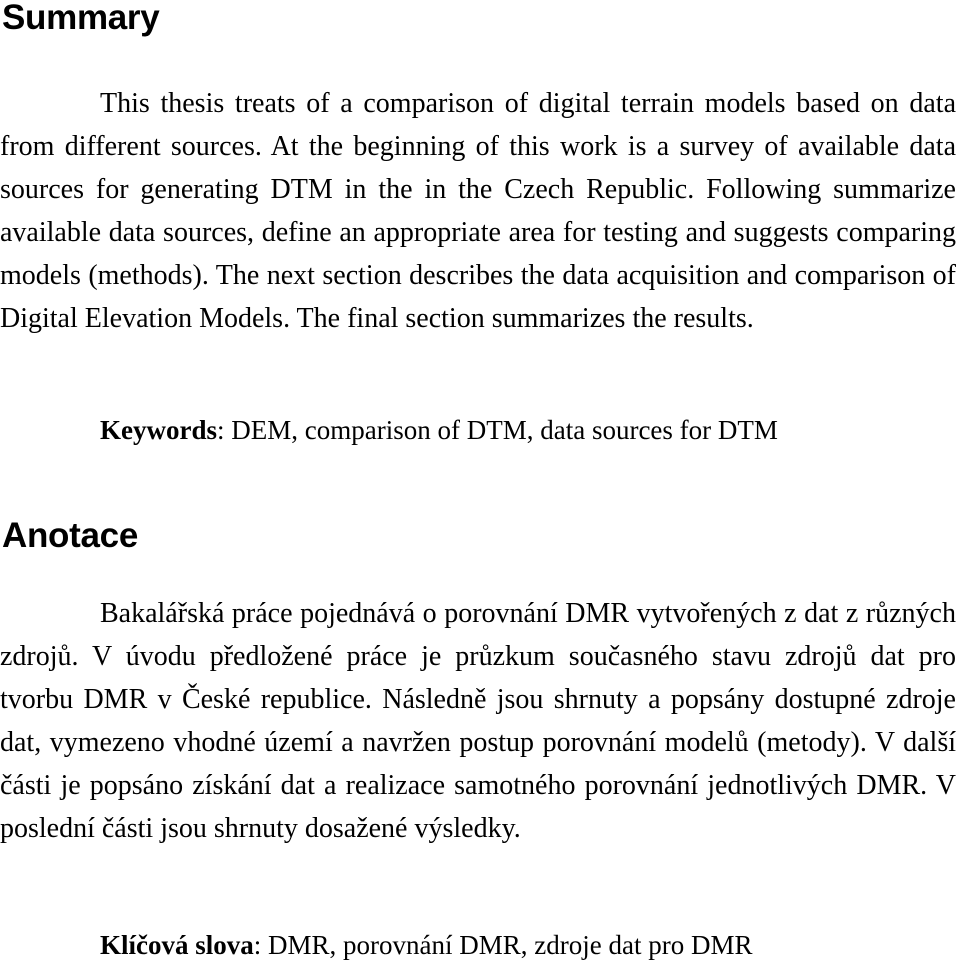 This screenshot has height=965, width=960. Describe the element at coordinates (158, 430) in the screenshot. I see `summary-keywords-label: Keywords` at that location.